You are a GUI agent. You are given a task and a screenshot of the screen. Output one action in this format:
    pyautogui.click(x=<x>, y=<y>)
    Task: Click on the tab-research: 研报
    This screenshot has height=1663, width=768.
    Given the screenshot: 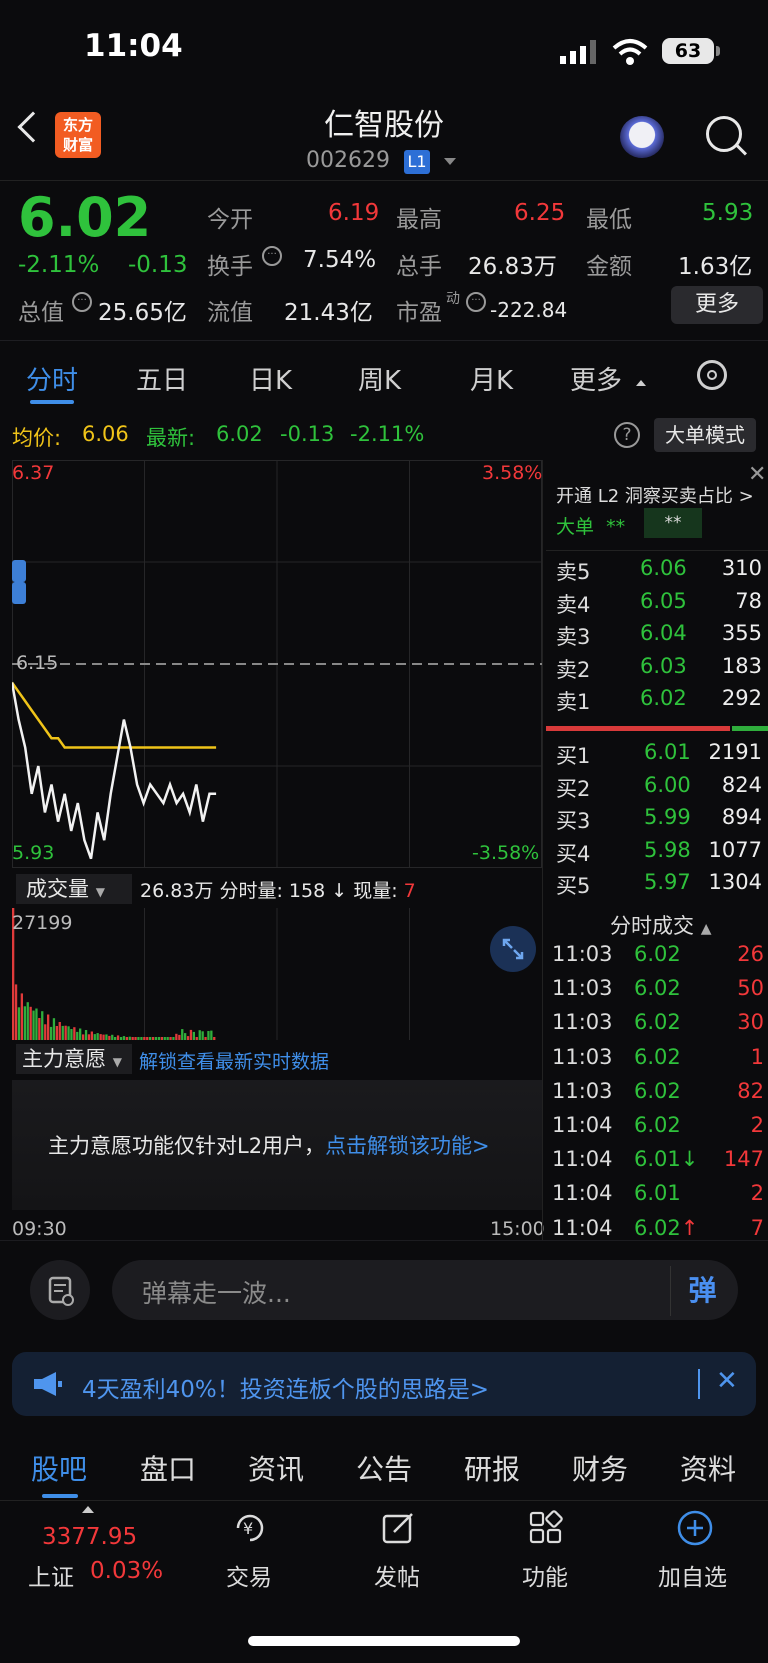 What is the action you would take?
    pyautogui.click(x=492, y=1468)
    